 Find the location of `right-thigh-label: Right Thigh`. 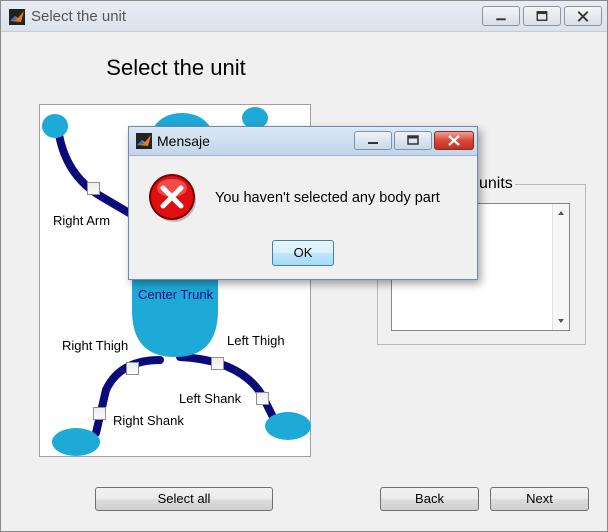

right-thigh-label: Right Thigh is located at coordinates (95, 345).